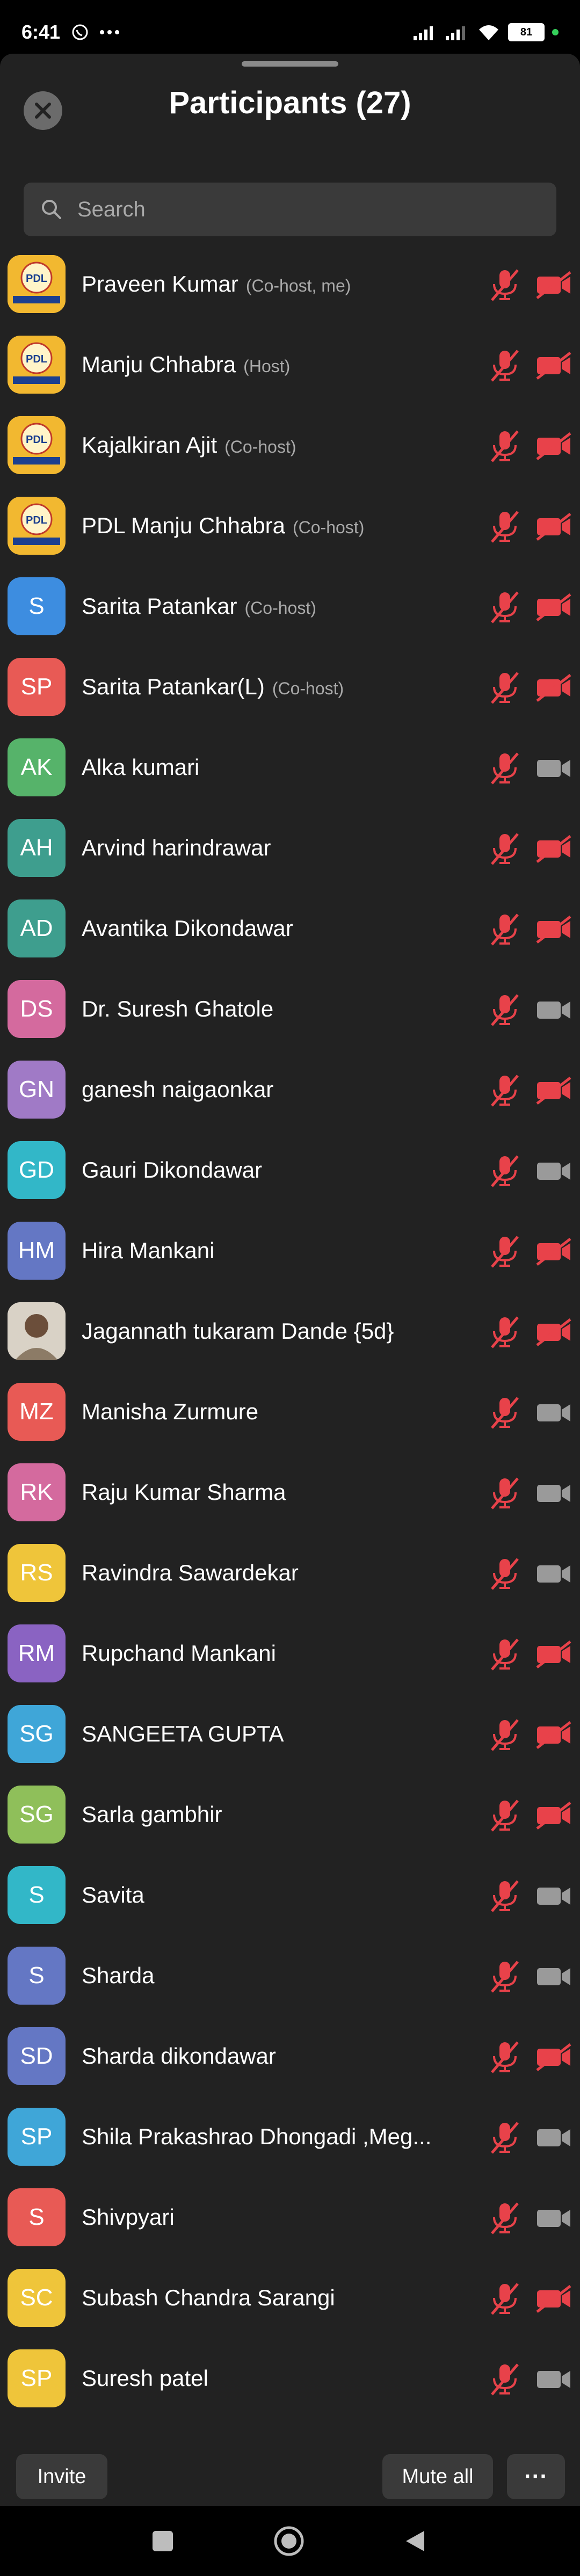 The height and width of the screenshot is (2576, 580). What do you see at coordinates (43, 110) in the screenshot?
I see `close-button` at bounding box center [43, 110].